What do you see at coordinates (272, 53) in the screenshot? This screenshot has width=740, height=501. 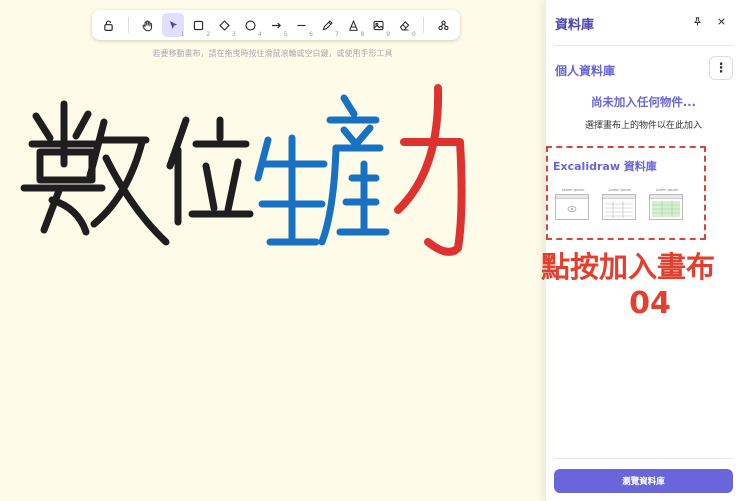 I see `canvas-hint: 若要移動畫布，請在拖曳時按住滑鼠滾輪或空白鍵，或使用手形工具` at bounding box center [272, 53].